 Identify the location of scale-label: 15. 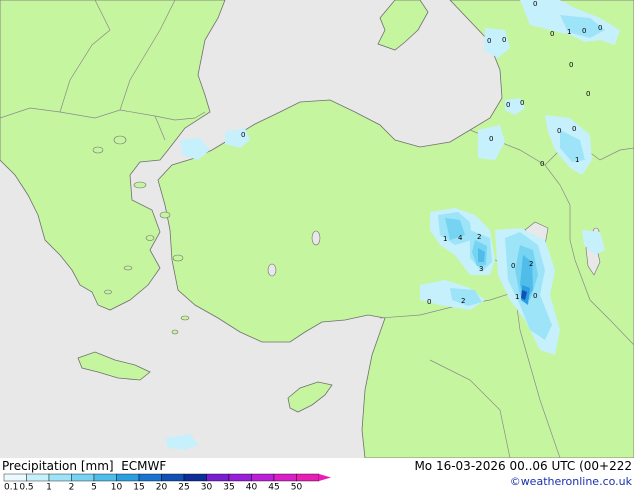
(138, 486).